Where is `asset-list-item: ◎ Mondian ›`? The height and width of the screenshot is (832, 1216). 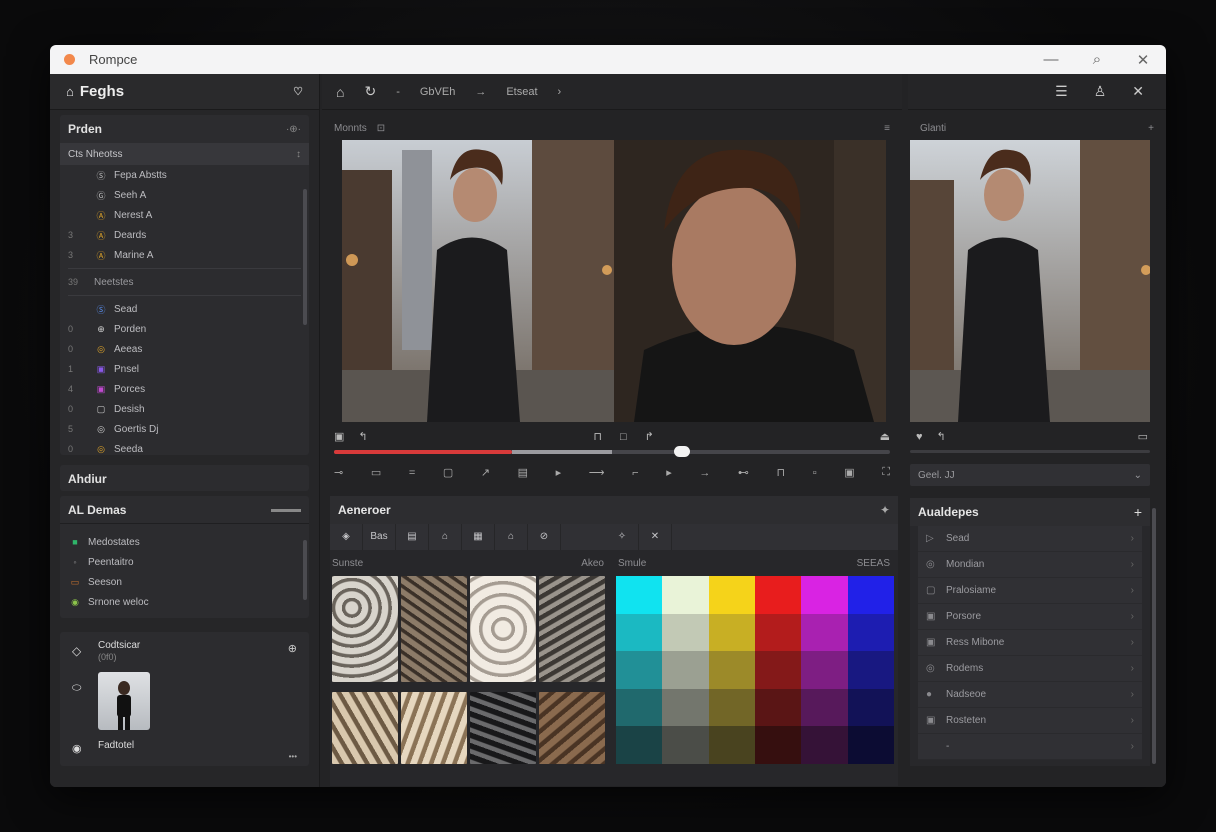 asset-list-item: ◎ Mondian › is located at coordinates (1030, 565).